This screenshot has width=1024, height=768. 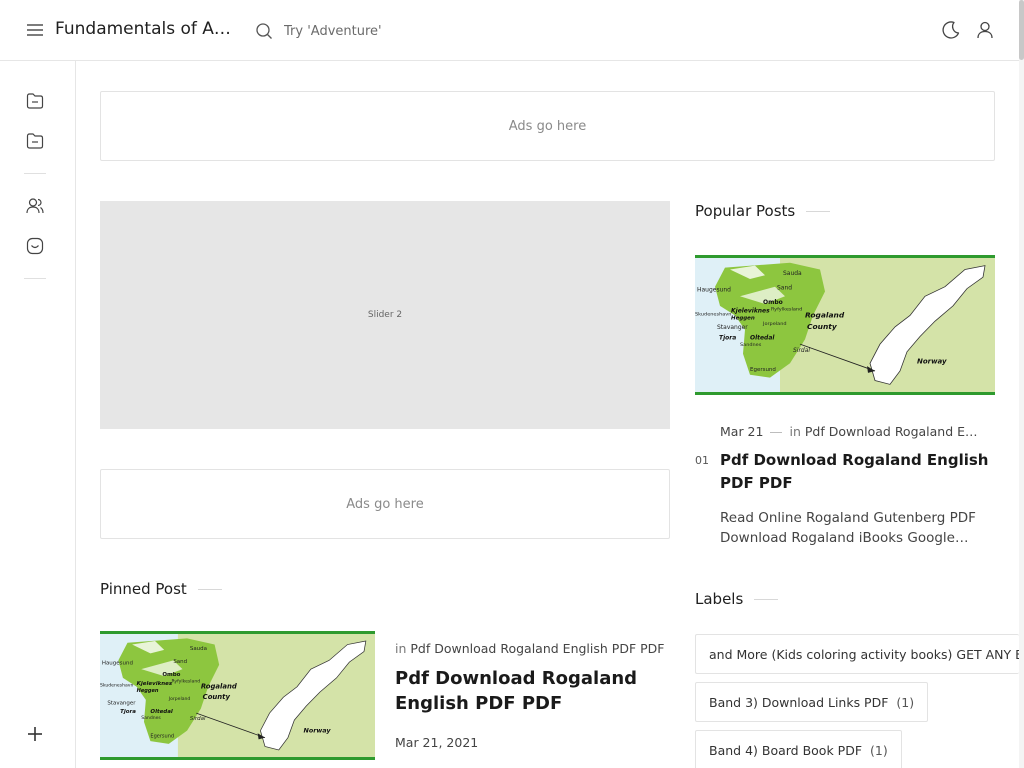 What do you see at coordinates (1021, 384) in the screenshot?
I see `scrollbar` at bounding box center [1021, 384].